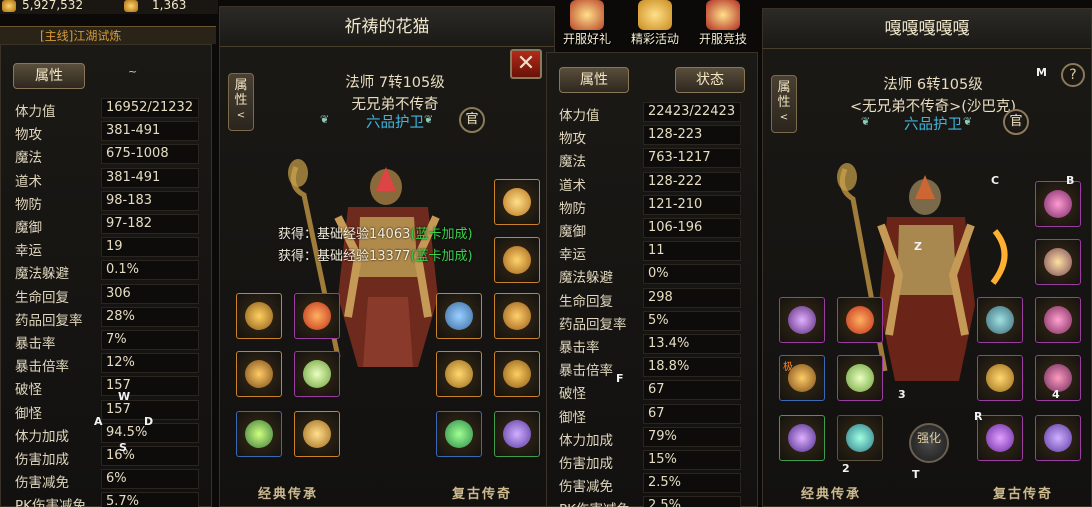 This screenshot has height=507, width=1092. I want to click on right-stat-label: 破怪, so click(572, 394).